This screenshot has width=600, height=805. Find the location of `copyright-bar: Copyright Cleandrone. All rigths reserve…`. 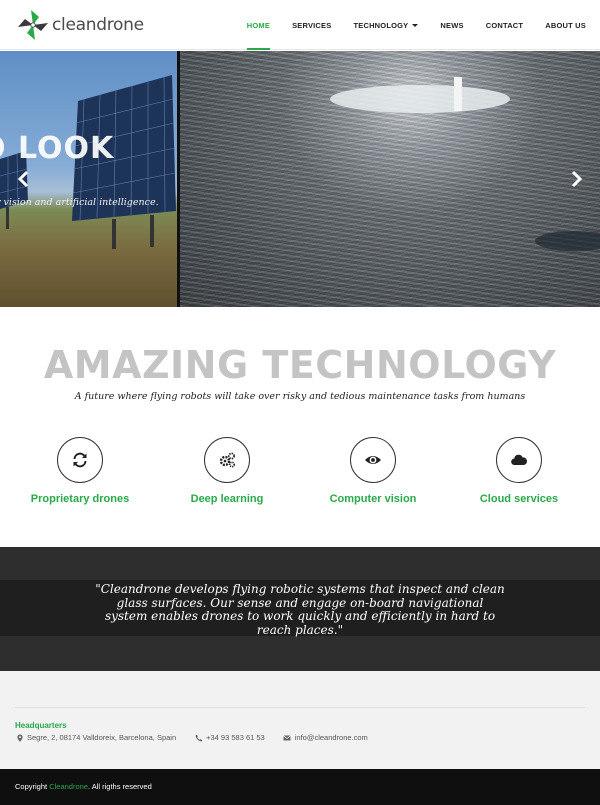

copyright-bar: Copyright Cleandrone. All rigths reserve… is located at coordinates (300, 787).